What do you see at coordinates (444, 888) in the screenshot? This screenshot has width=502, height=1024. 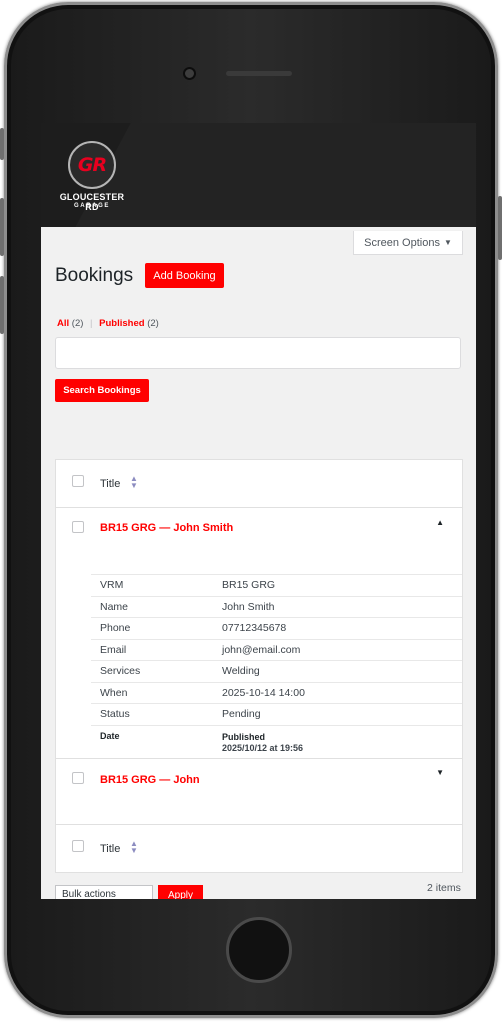 I see `item-count: 2 items` at bounding box center [444, 888].